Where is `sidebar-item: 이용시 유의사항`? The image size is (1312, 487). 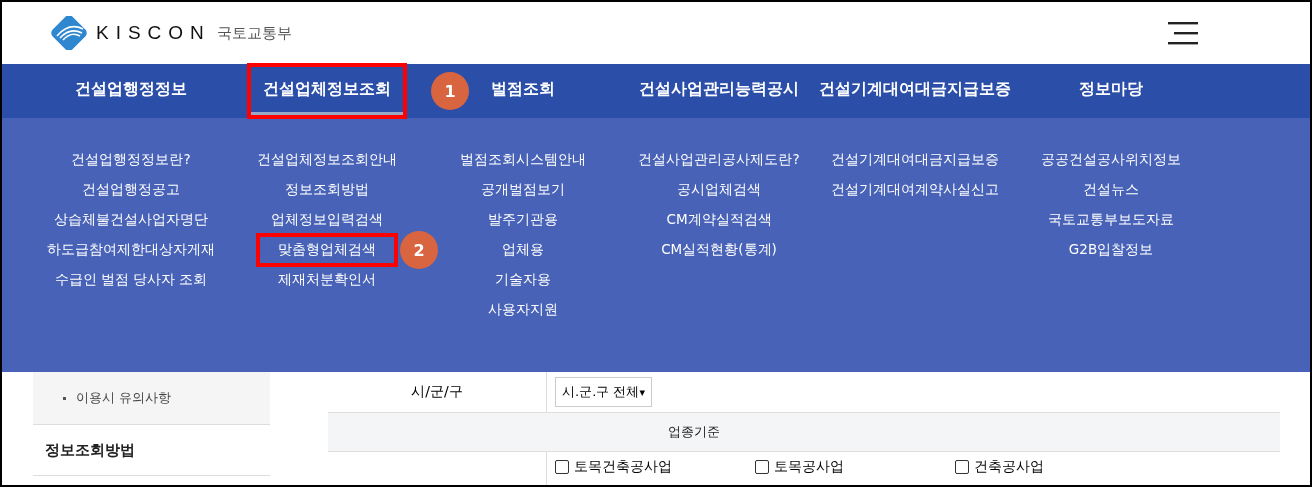 sidebar-item: 이용시 유의사항 is located at coordinates (151, 398).